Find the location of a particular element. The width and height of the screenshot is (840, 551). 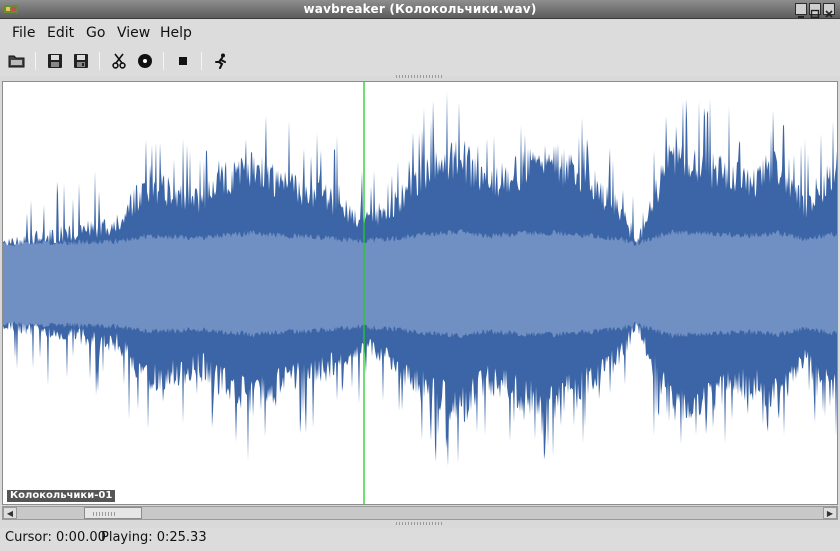

menu-bar: File Edit Go View Help is located at coordinates (420, 33).